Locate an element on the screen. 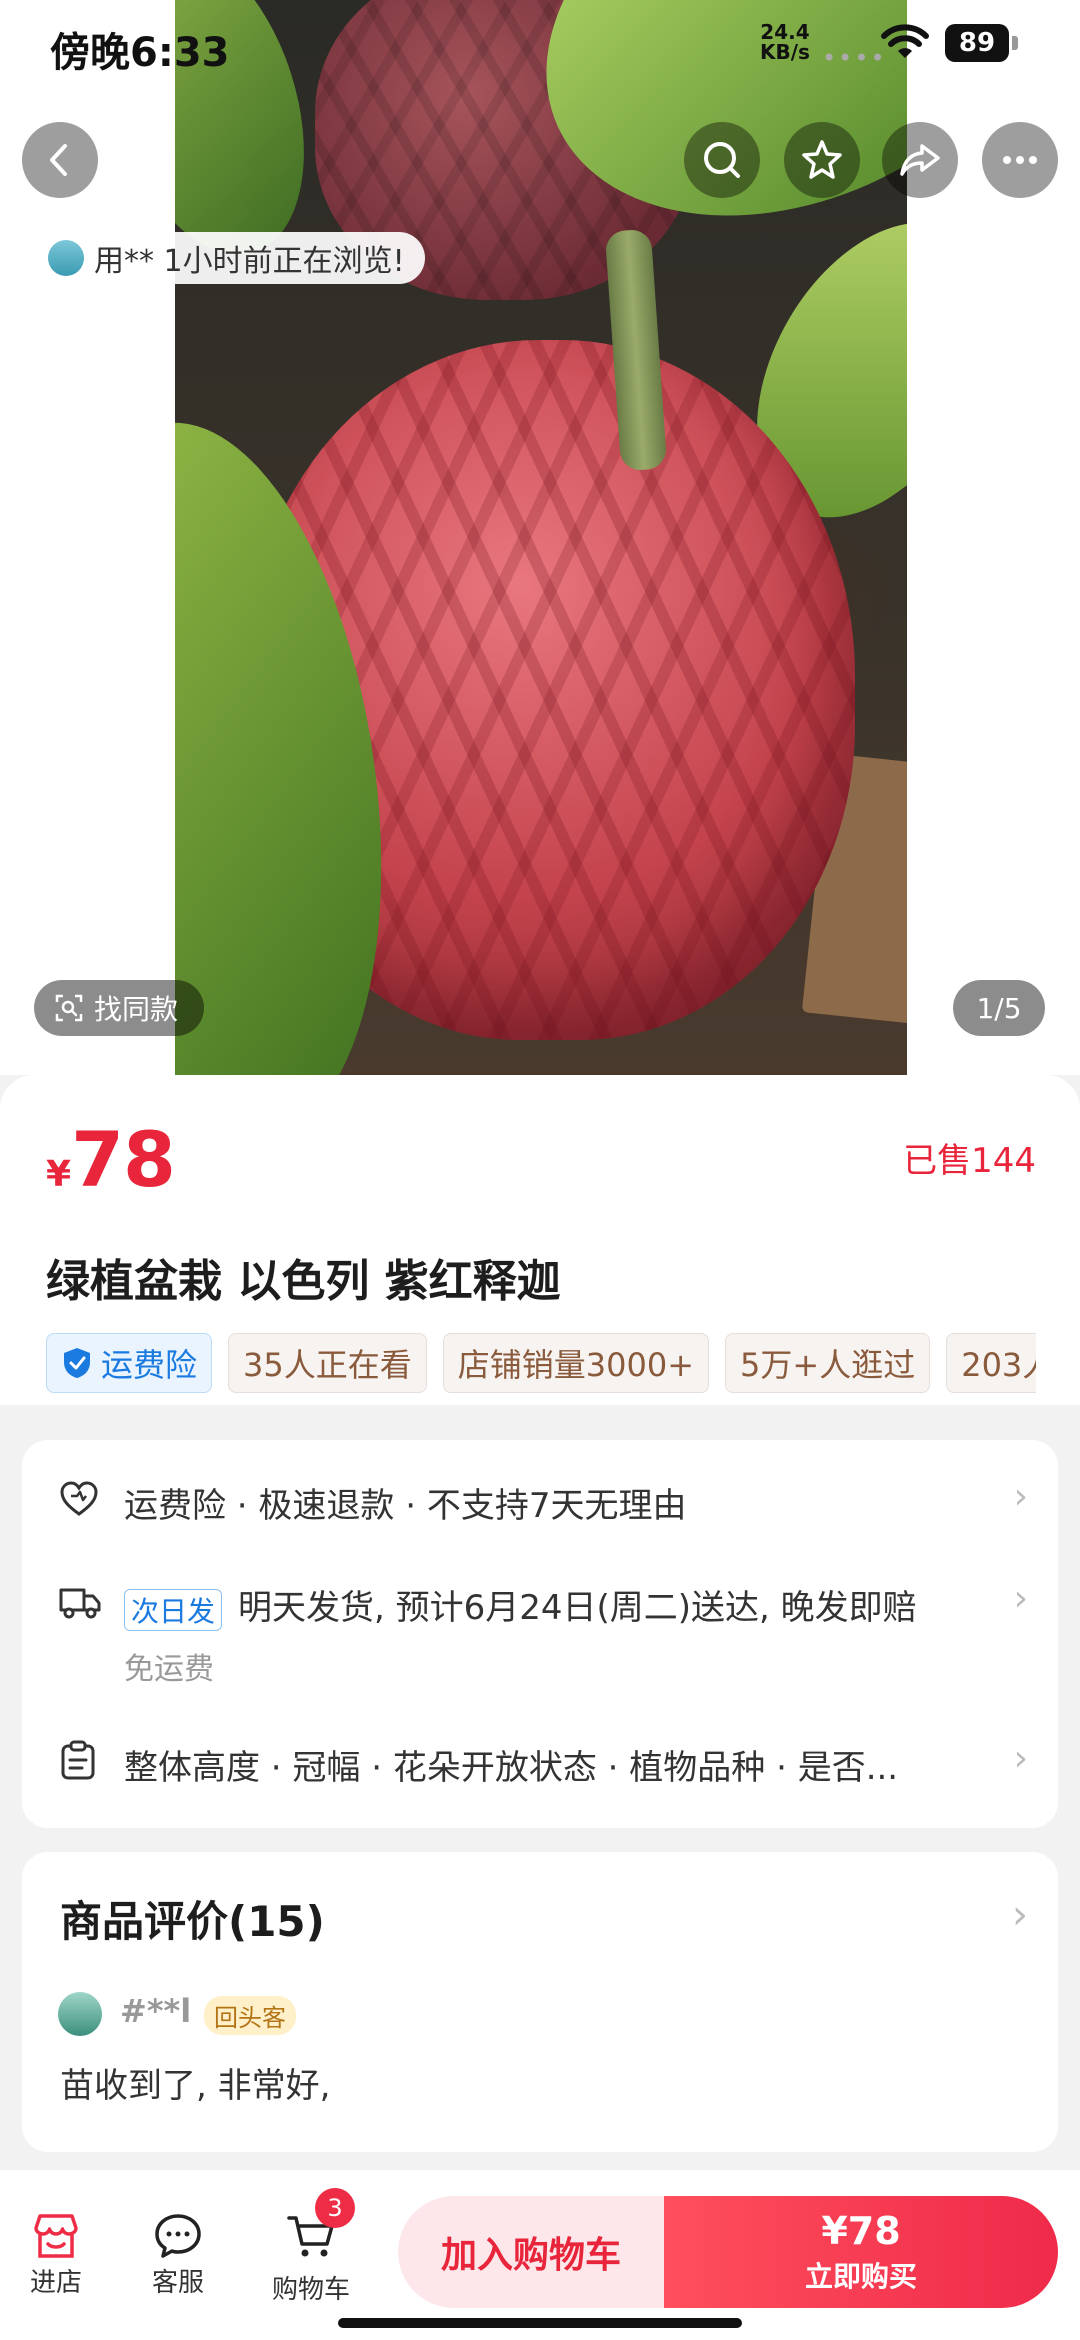 The image size is (1080, 2340). service-label: 客服 is located at coordinates (178, 2283).